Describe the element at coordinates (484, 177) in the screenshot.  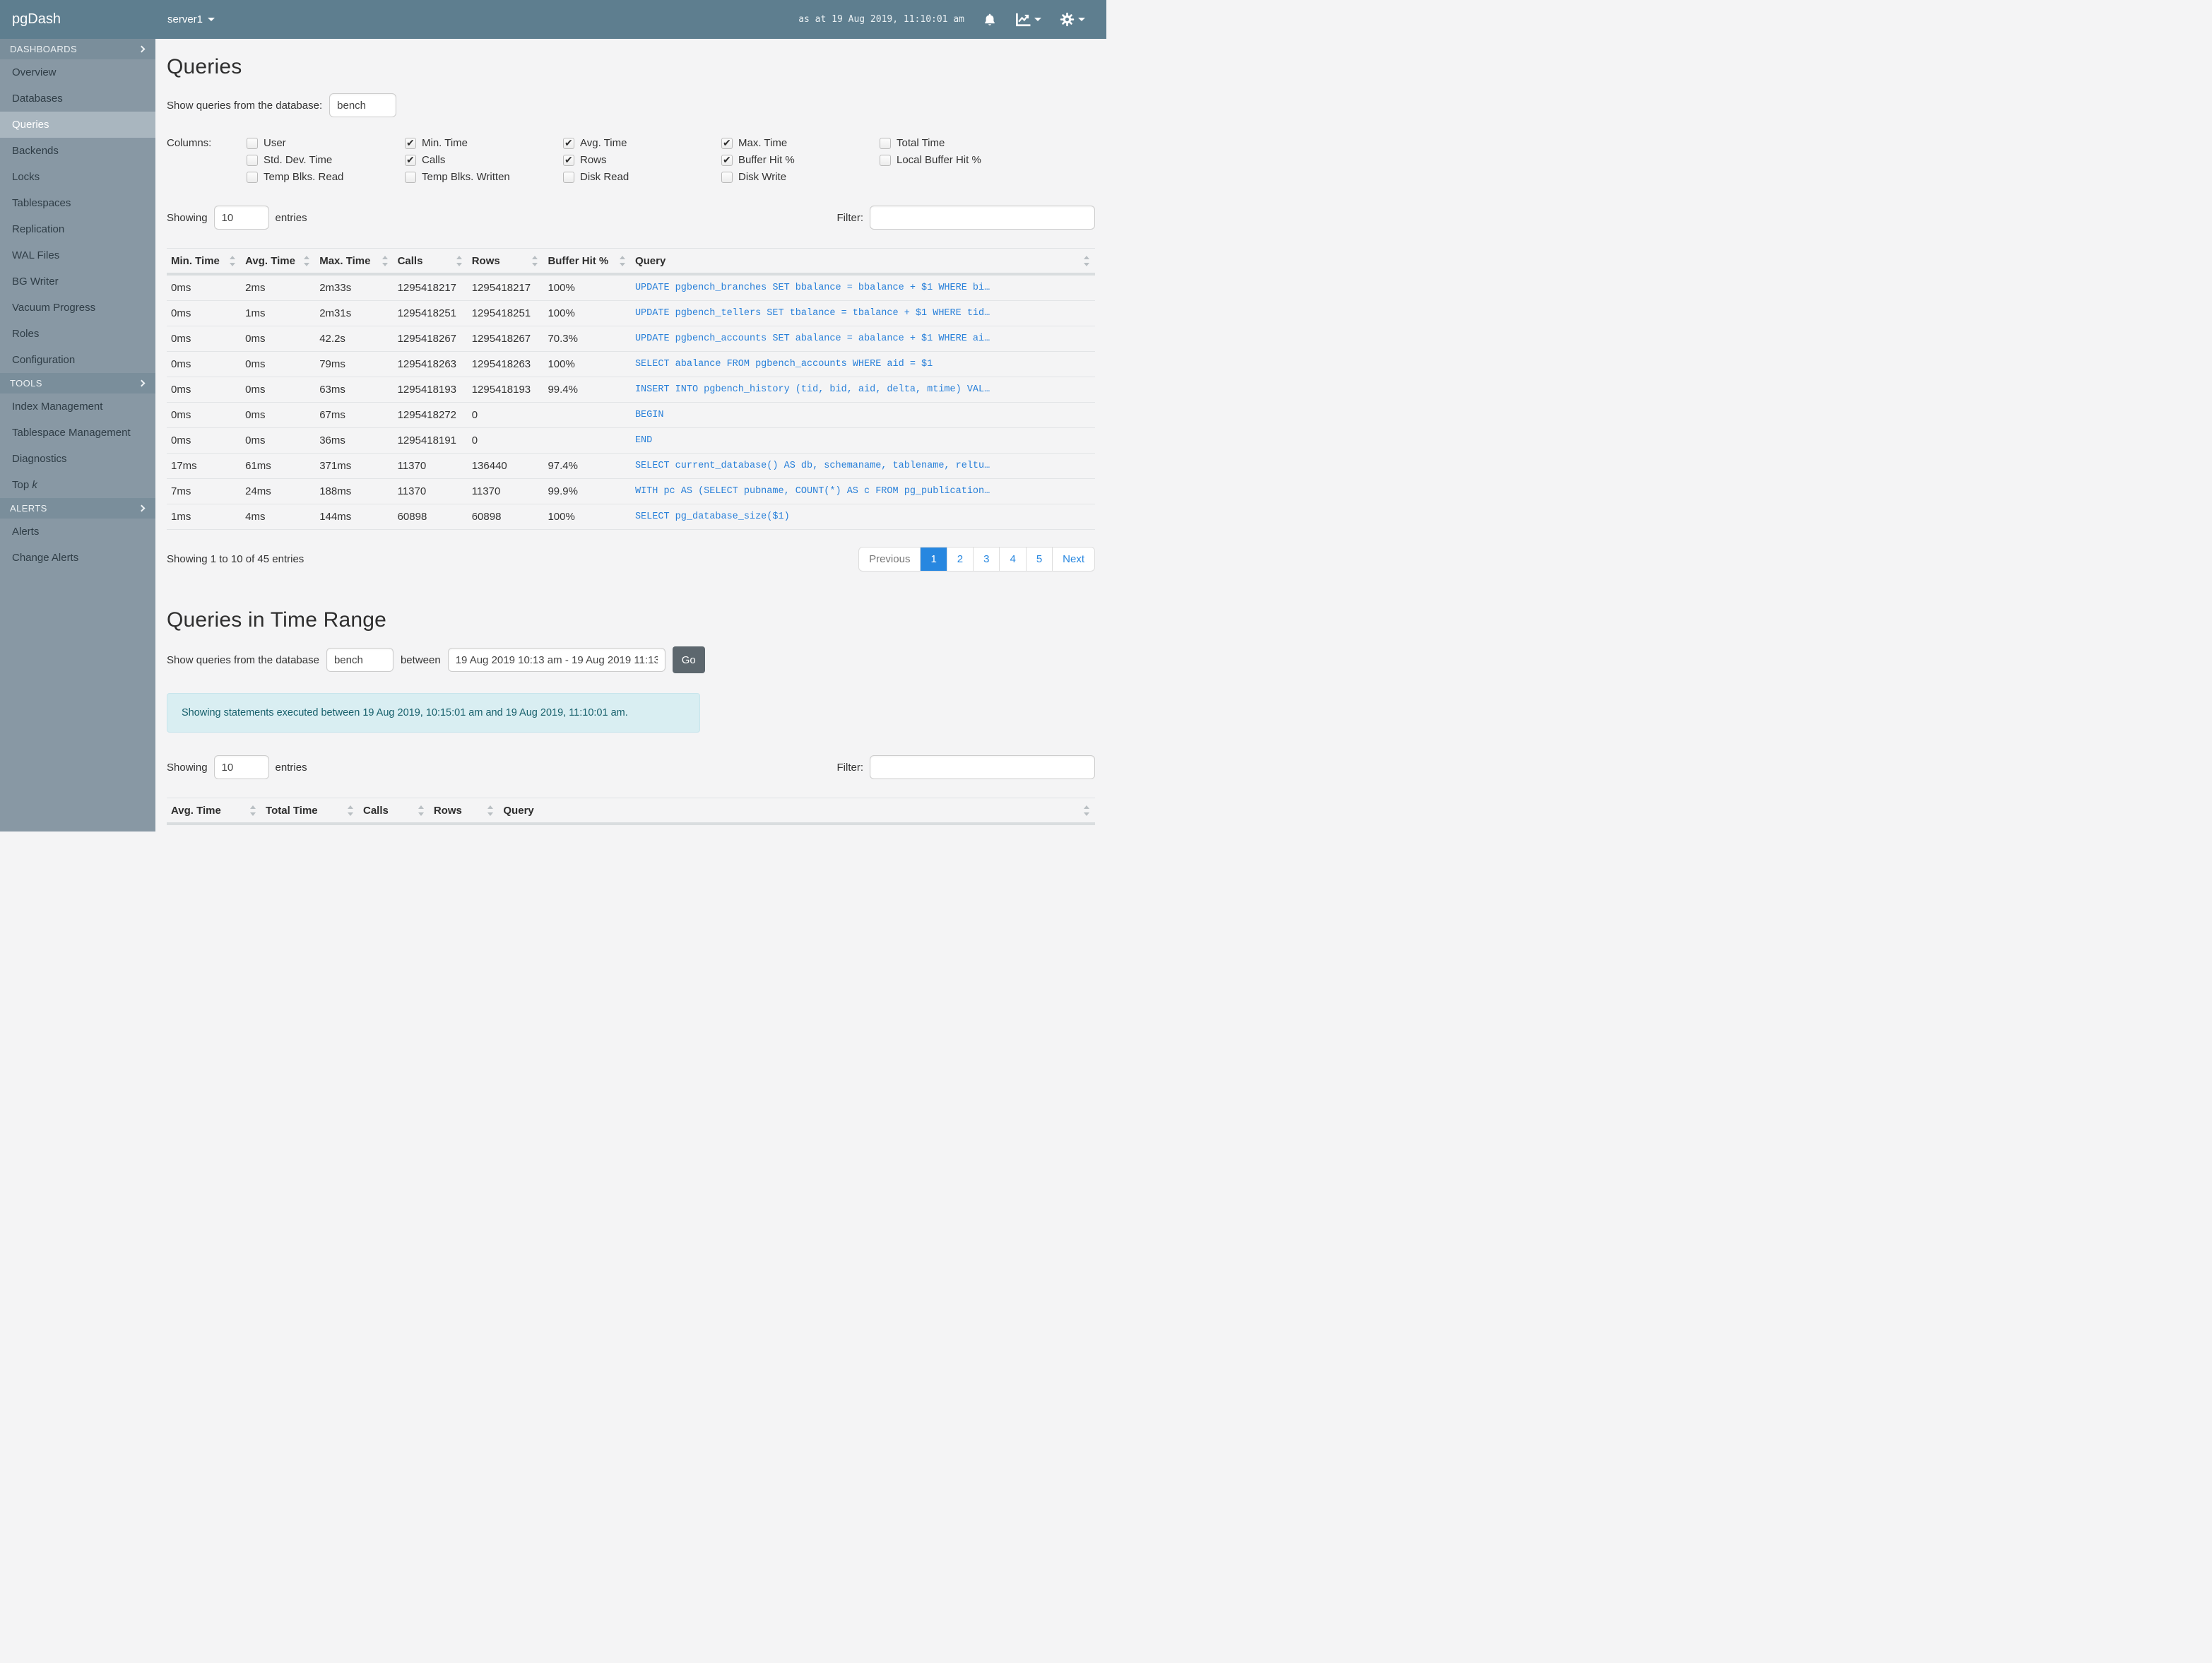
I see `column-checkbox: Temp Blks. Written` at that location.